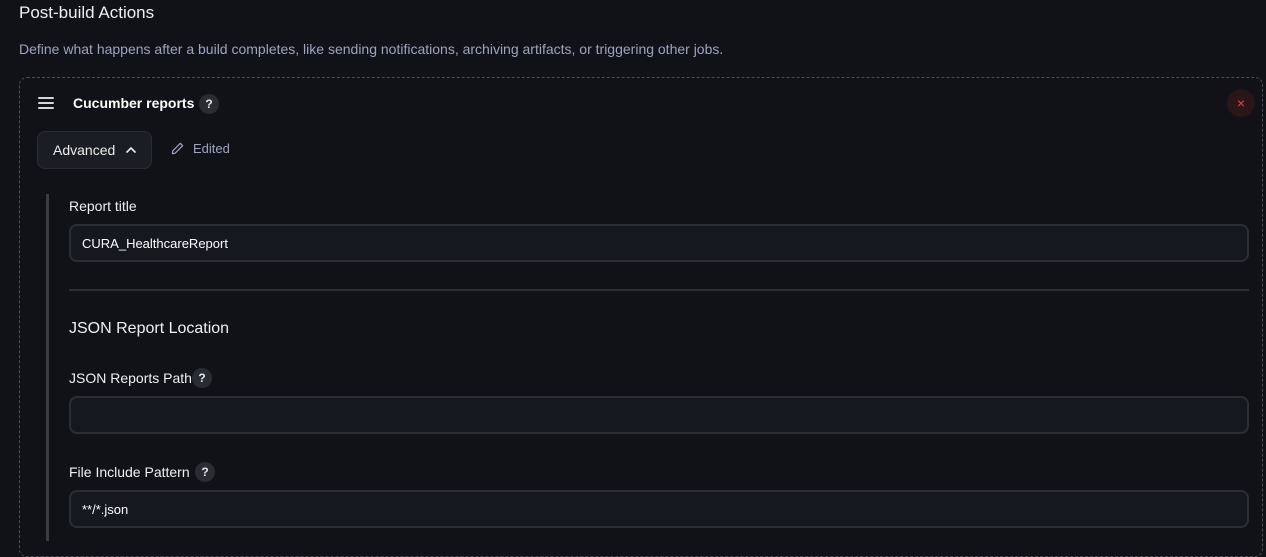 This screenshot has width=1266, height=557. What do you see at coordinates (46, 103) in the screenshot?
I see `drag-handle-icon` at bounding box center [46, 103].